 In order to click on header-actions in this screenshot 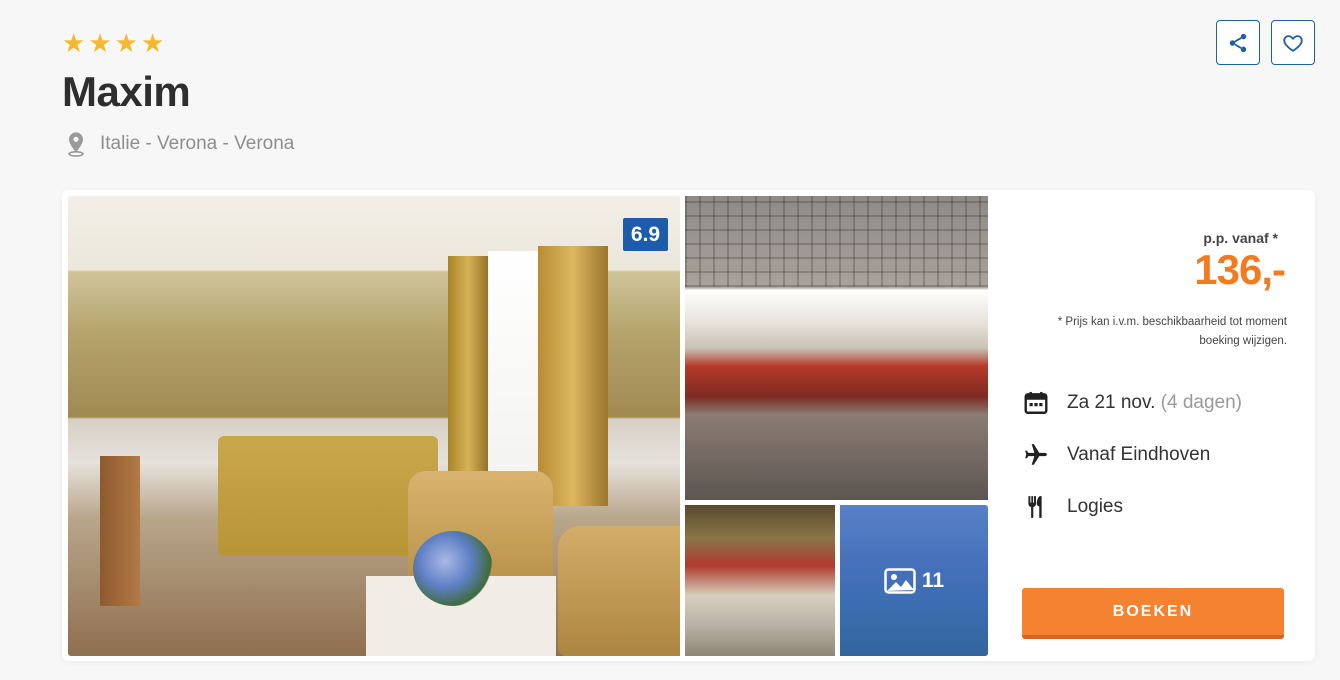, I will do `click(1265, 42)`.